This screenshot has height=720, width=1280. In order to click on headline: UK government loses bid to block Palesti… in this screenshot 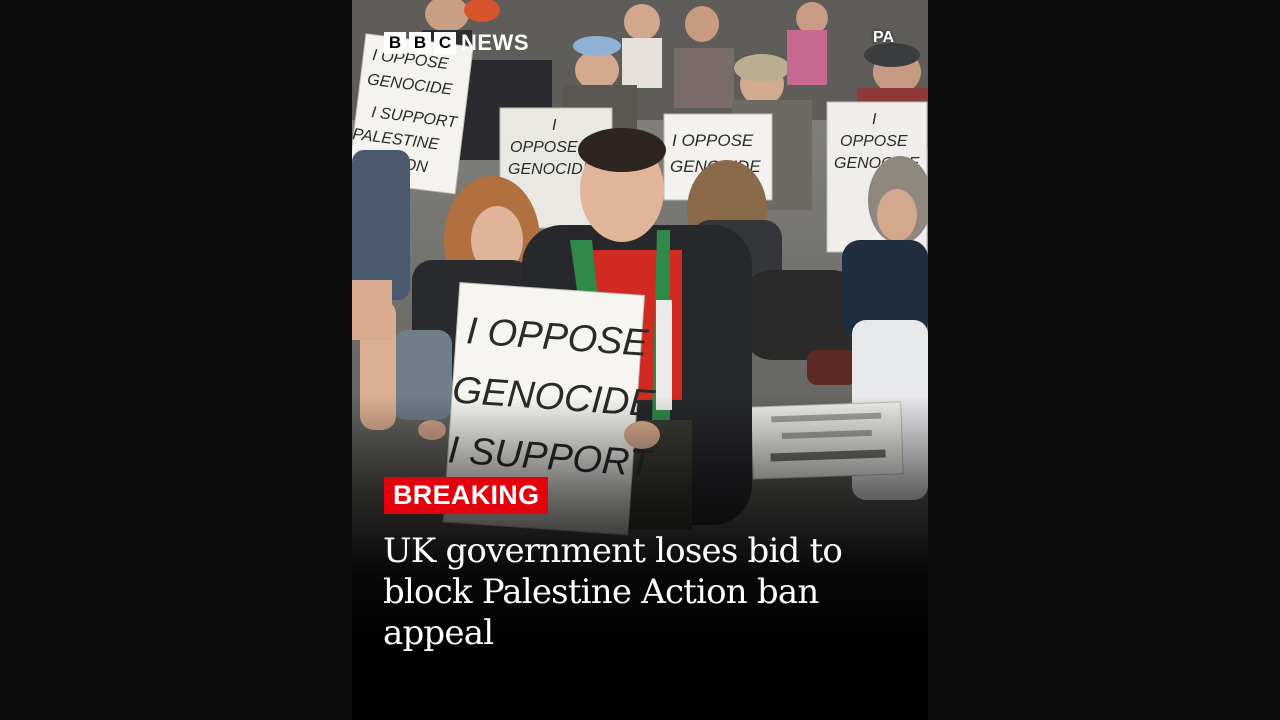, I will do `click(613, 592)`.